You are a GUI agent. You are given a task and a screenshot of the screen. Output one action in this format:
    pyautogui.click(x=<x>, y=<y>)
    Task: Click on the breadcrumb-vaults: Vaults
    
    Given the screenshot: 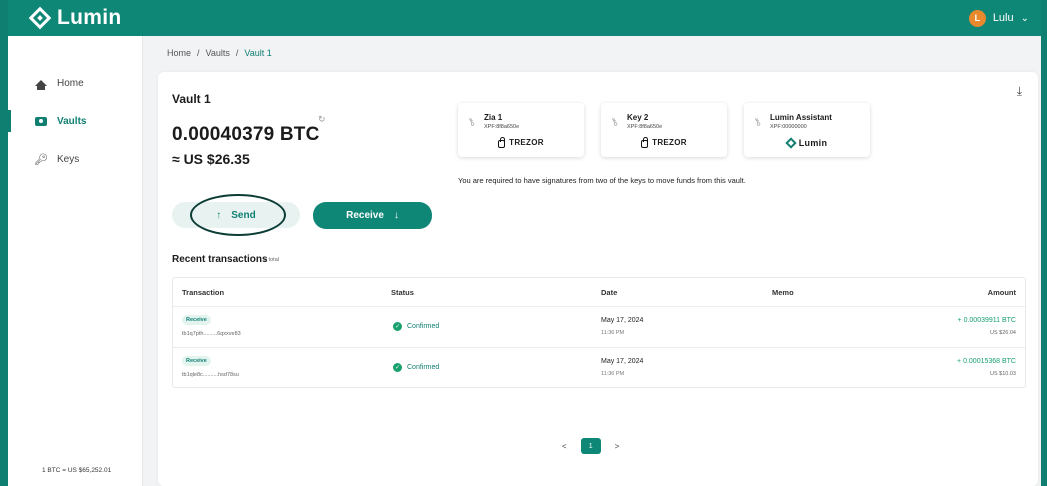 What is the action you would take?
    pyautogui.click(x=218, y=53)
    